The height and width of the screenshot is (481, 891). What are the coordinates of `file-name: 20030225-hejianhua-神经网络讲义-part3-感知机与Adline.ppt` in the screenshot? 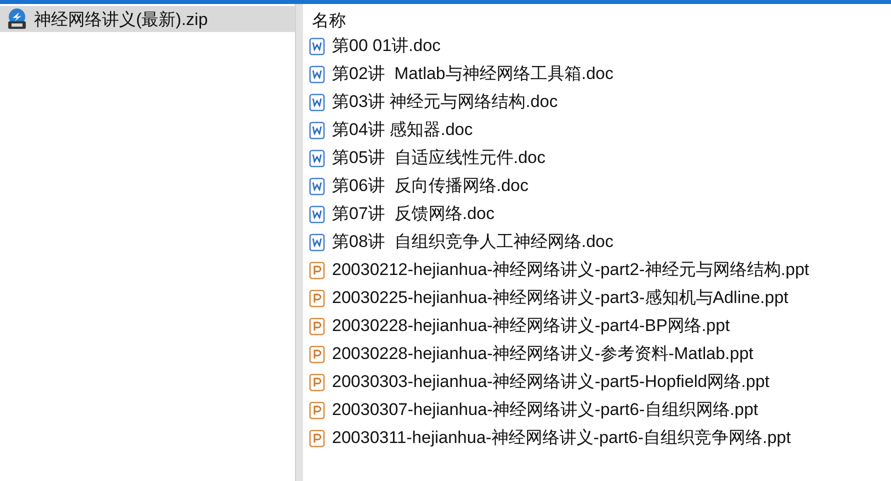 It's located at (560, 298).